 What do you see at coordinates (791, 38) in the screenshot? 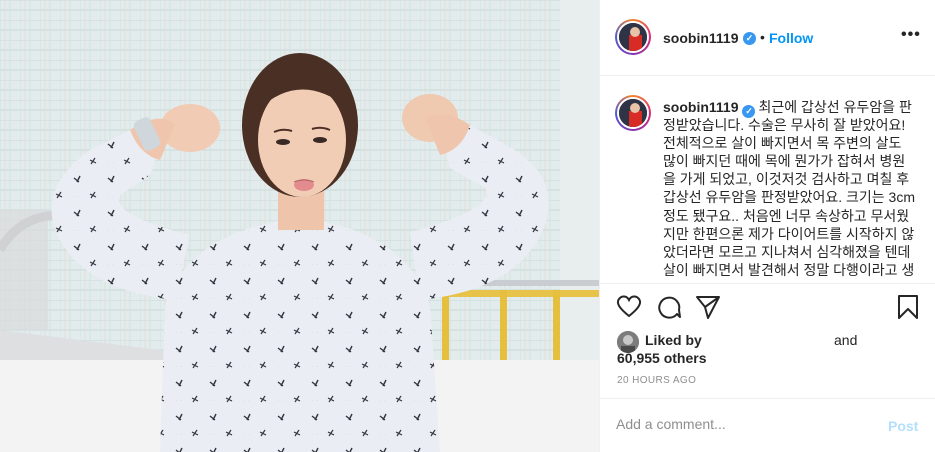
I see `follow-button: Follow` at bounding box center [791, 38].